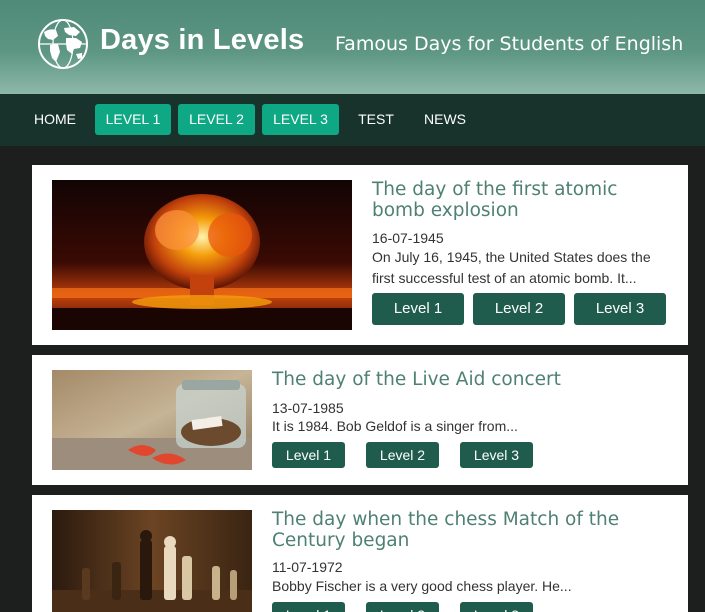 The height and width of the screenshot is (612, 705). I want to click on article-date: 11-07-1972, so click(307, 567).